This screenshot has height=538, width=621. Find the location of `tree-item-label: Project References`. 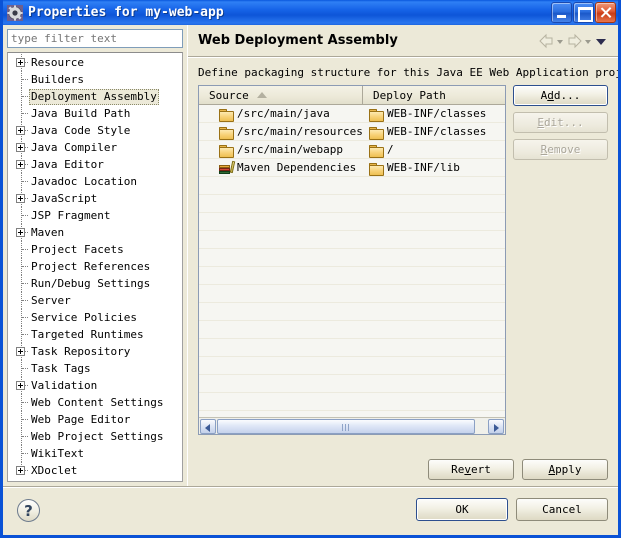

tree-item-label: Project References is located at coordinates (91, 266).